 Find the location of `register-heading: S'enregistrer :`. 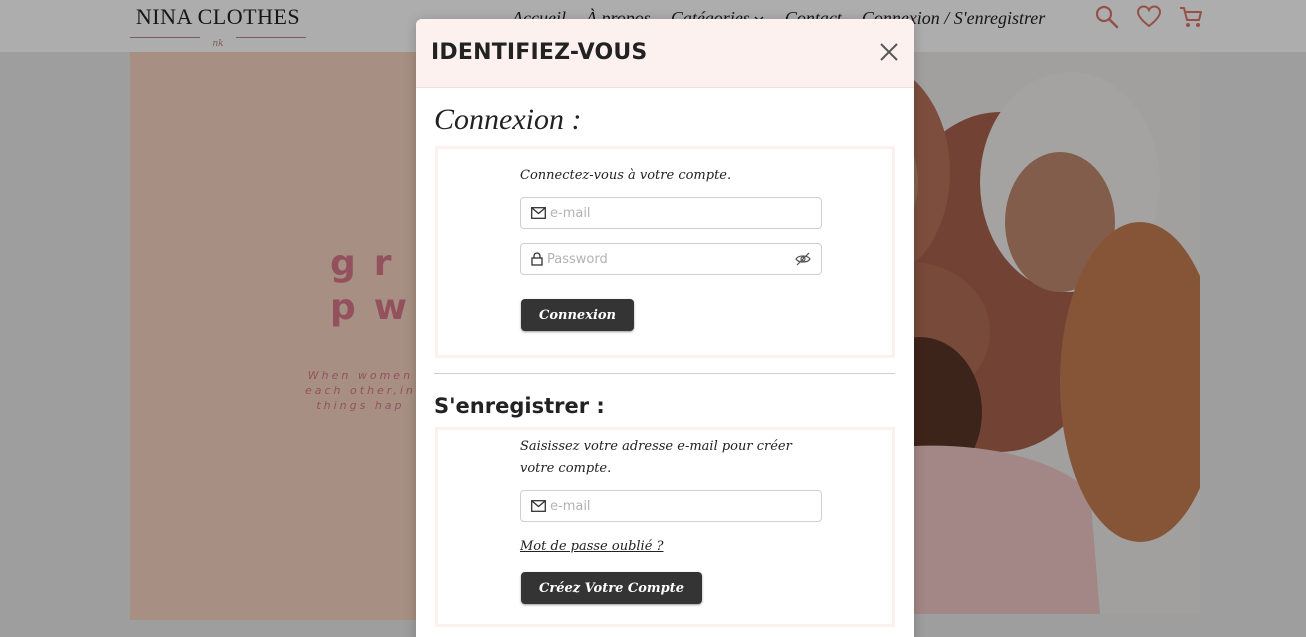

register-heading: S'enregistrer : is located at coordinates (519, 406).